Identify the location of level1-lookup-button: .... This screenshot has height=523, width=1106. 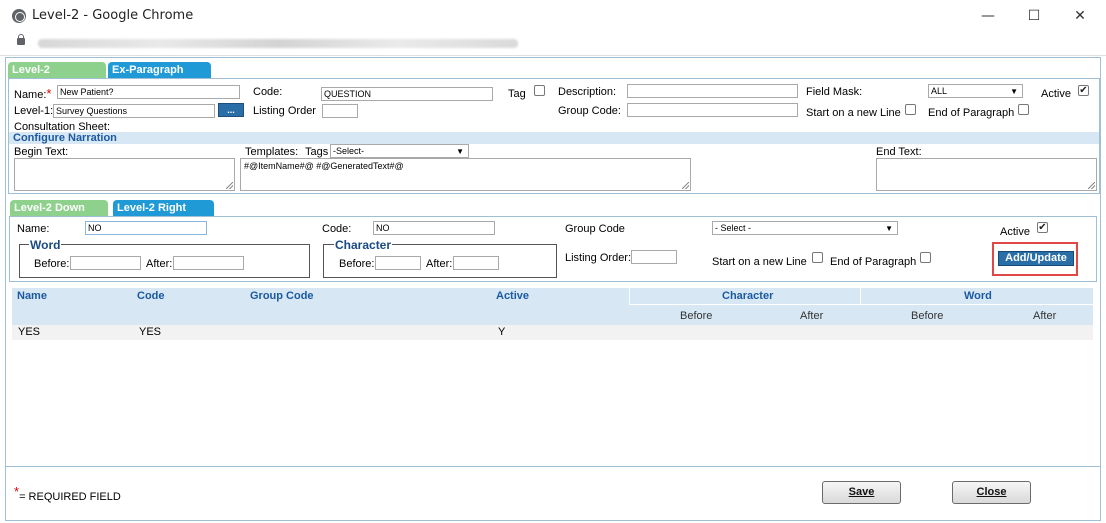
(231, 110).